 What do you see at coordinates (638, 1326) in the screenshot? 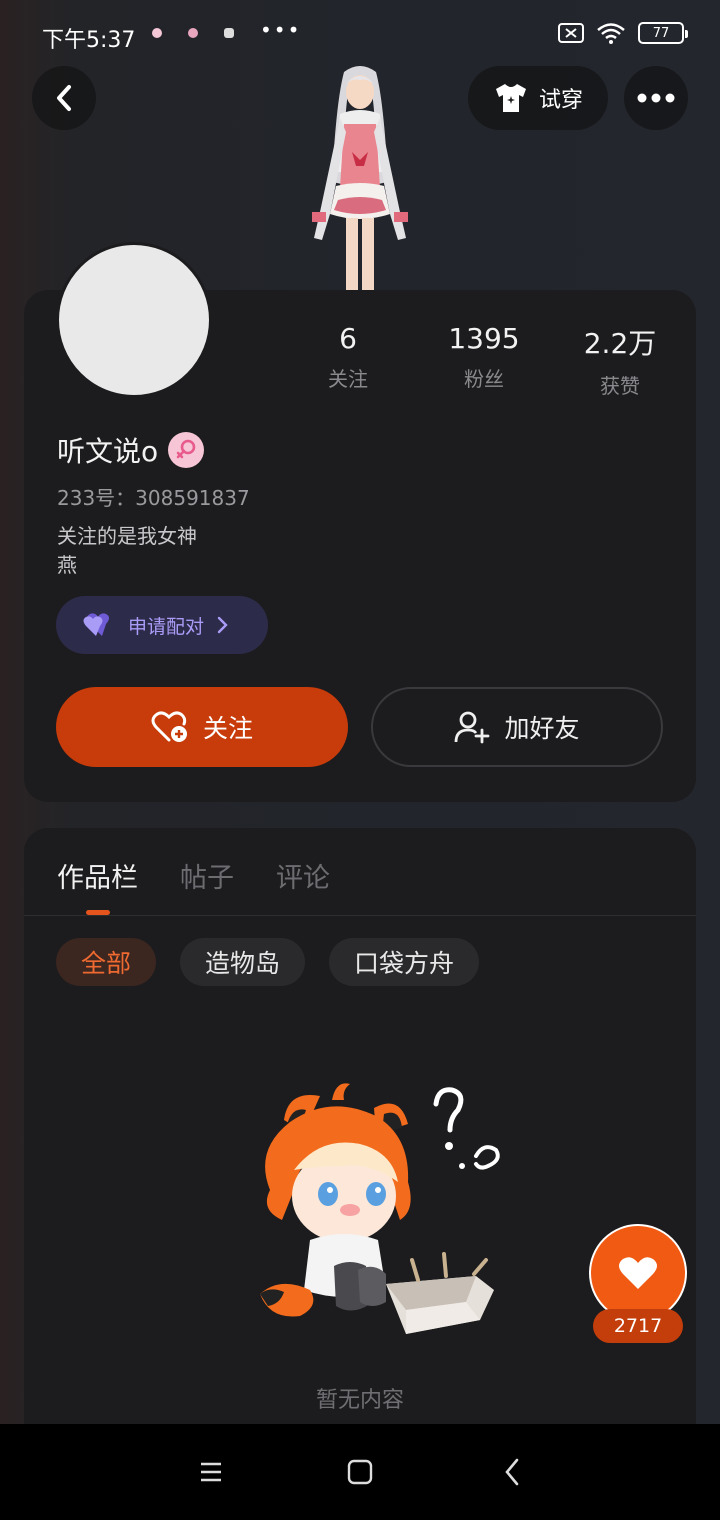
I see `like-count: 2717` at bounding box center [638, 1326].